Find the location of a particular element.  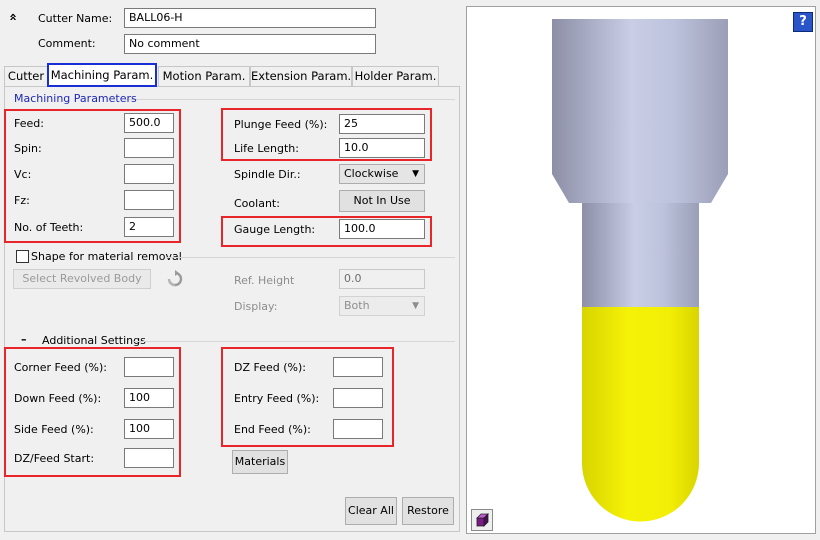

corner-feed-label: Corner Feed (%): is located at coordinates (60, 367).